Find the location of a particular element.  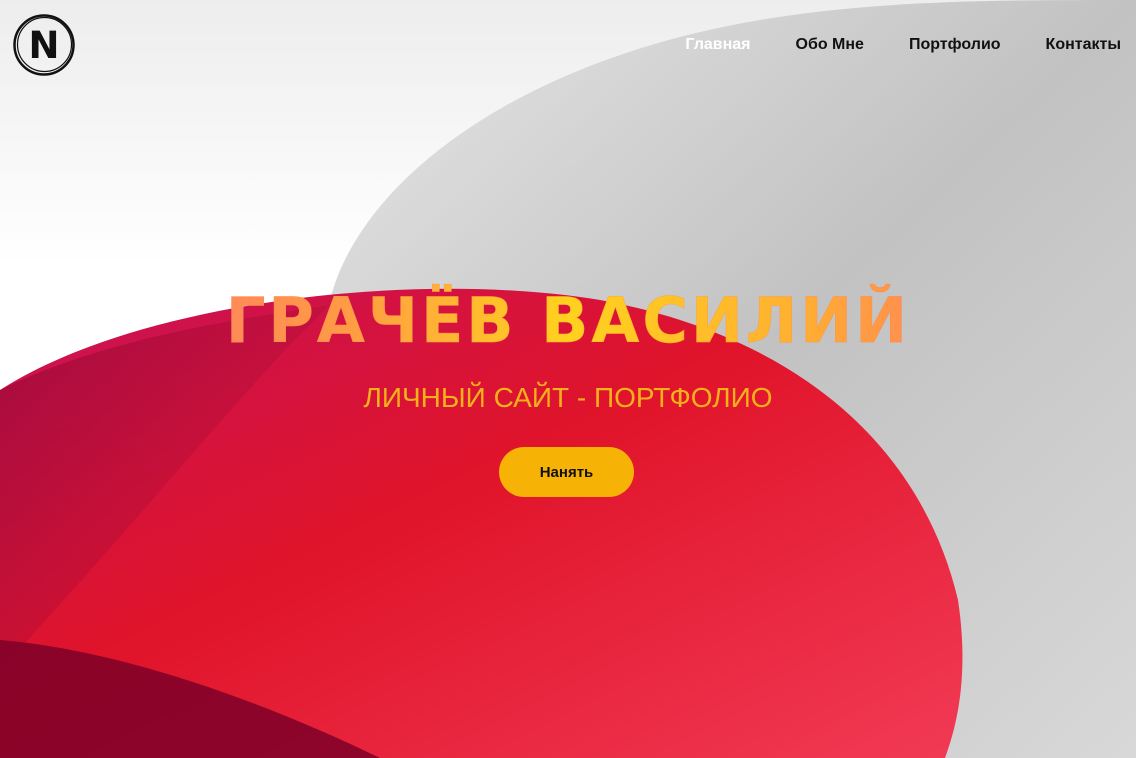

hero-title: ГРАЧЁВ ВАСИЛИЙ is located at coordinates (568, 321).